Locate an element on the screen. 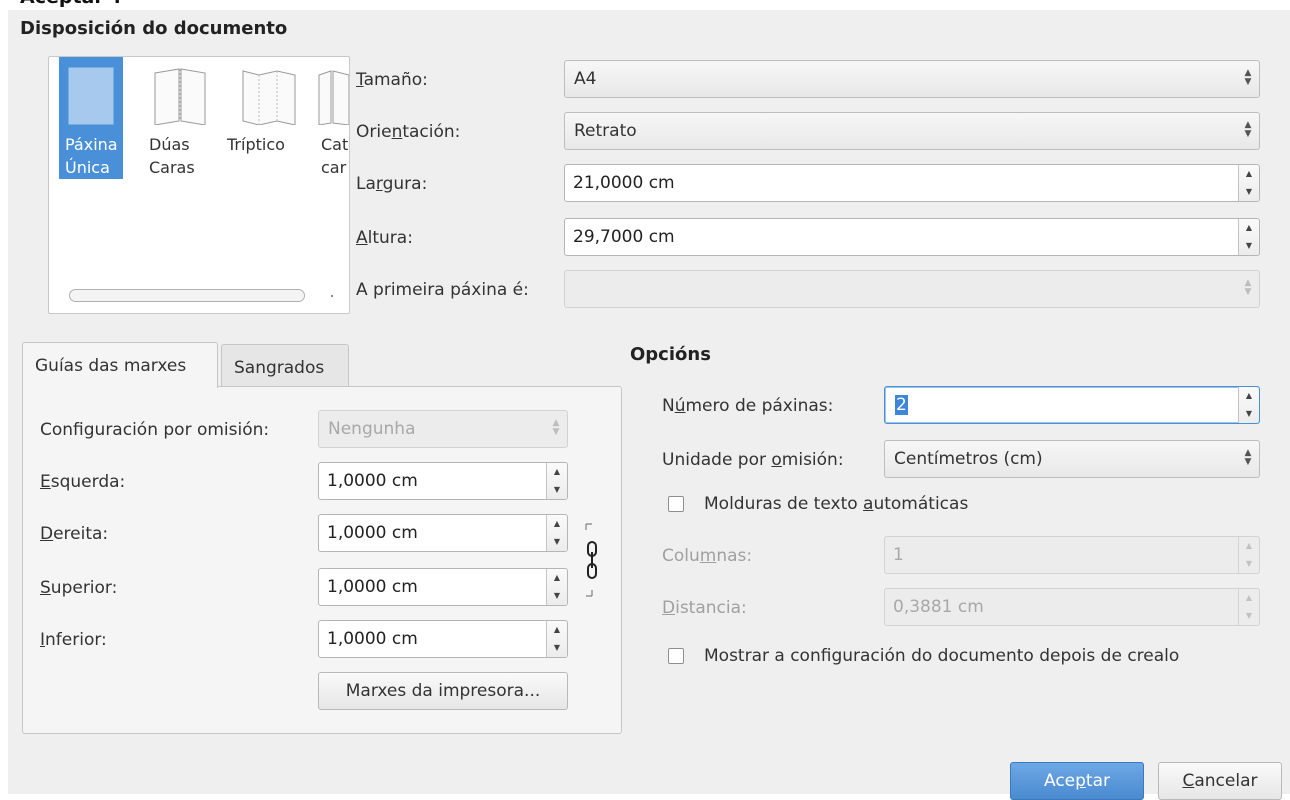 The image size is (1290, 800). top-bleed is located at coordinates (645, 5).